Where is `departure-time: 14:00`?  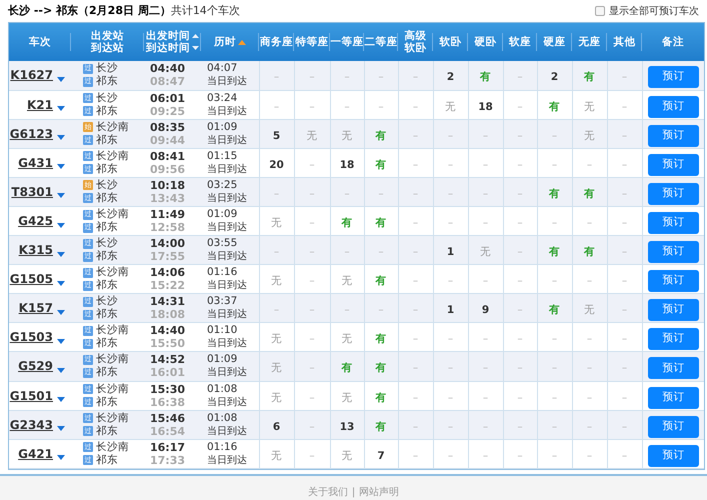
departure-time: 14:00 is located at coordinates (168, 243).